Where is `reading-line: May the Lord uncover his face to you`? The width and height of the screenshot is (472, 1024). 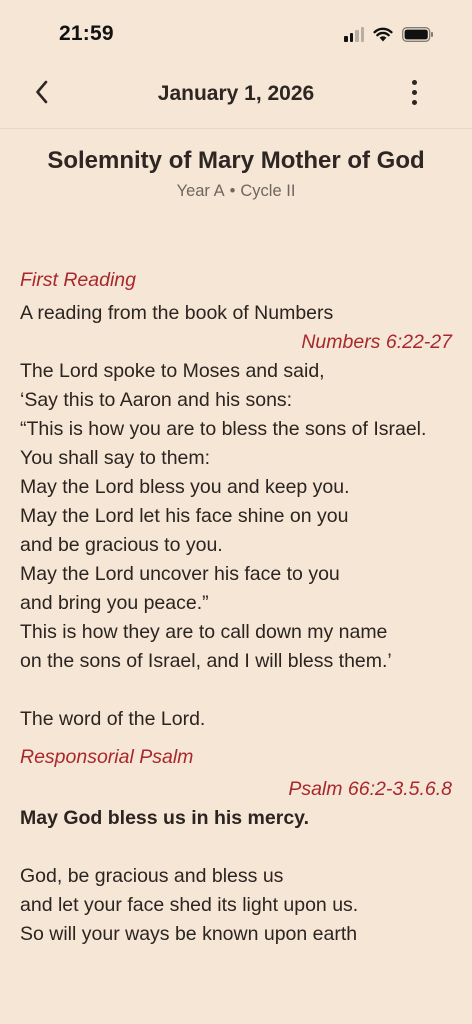
reading-line: May the Lord uncover his face to you is located at coordinates (180, 574).